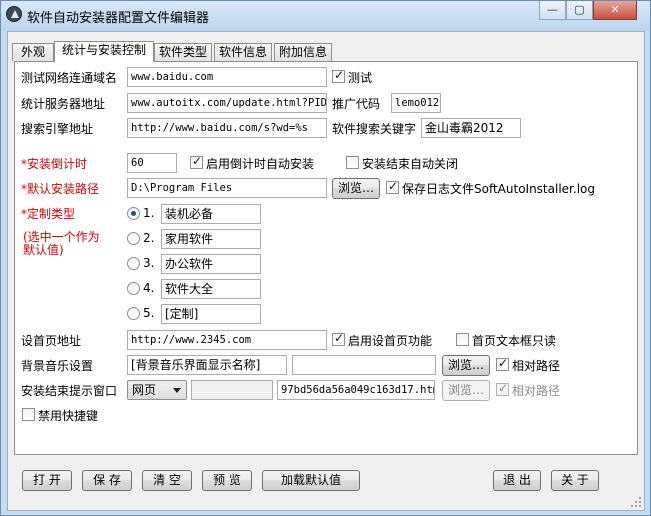 This screenshot has height=516, width=651. Describe the element at coordinates (118, 18) in the screenshot. I see `window-title: 软件自动安装器配置文件编辑器` at that location.